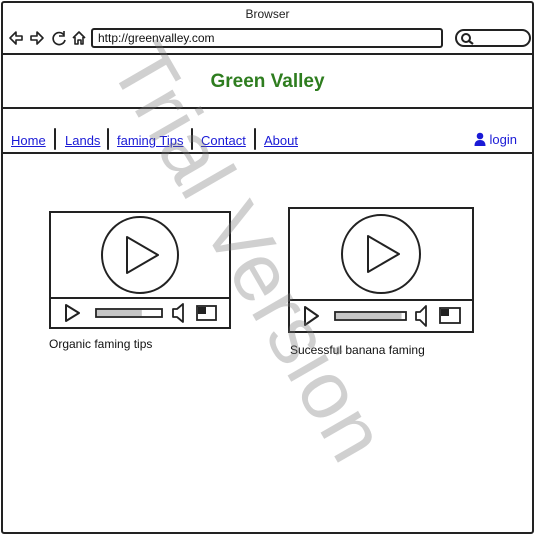  I want to click on address-bar: http://greenvalley.com, so click(267, 38).